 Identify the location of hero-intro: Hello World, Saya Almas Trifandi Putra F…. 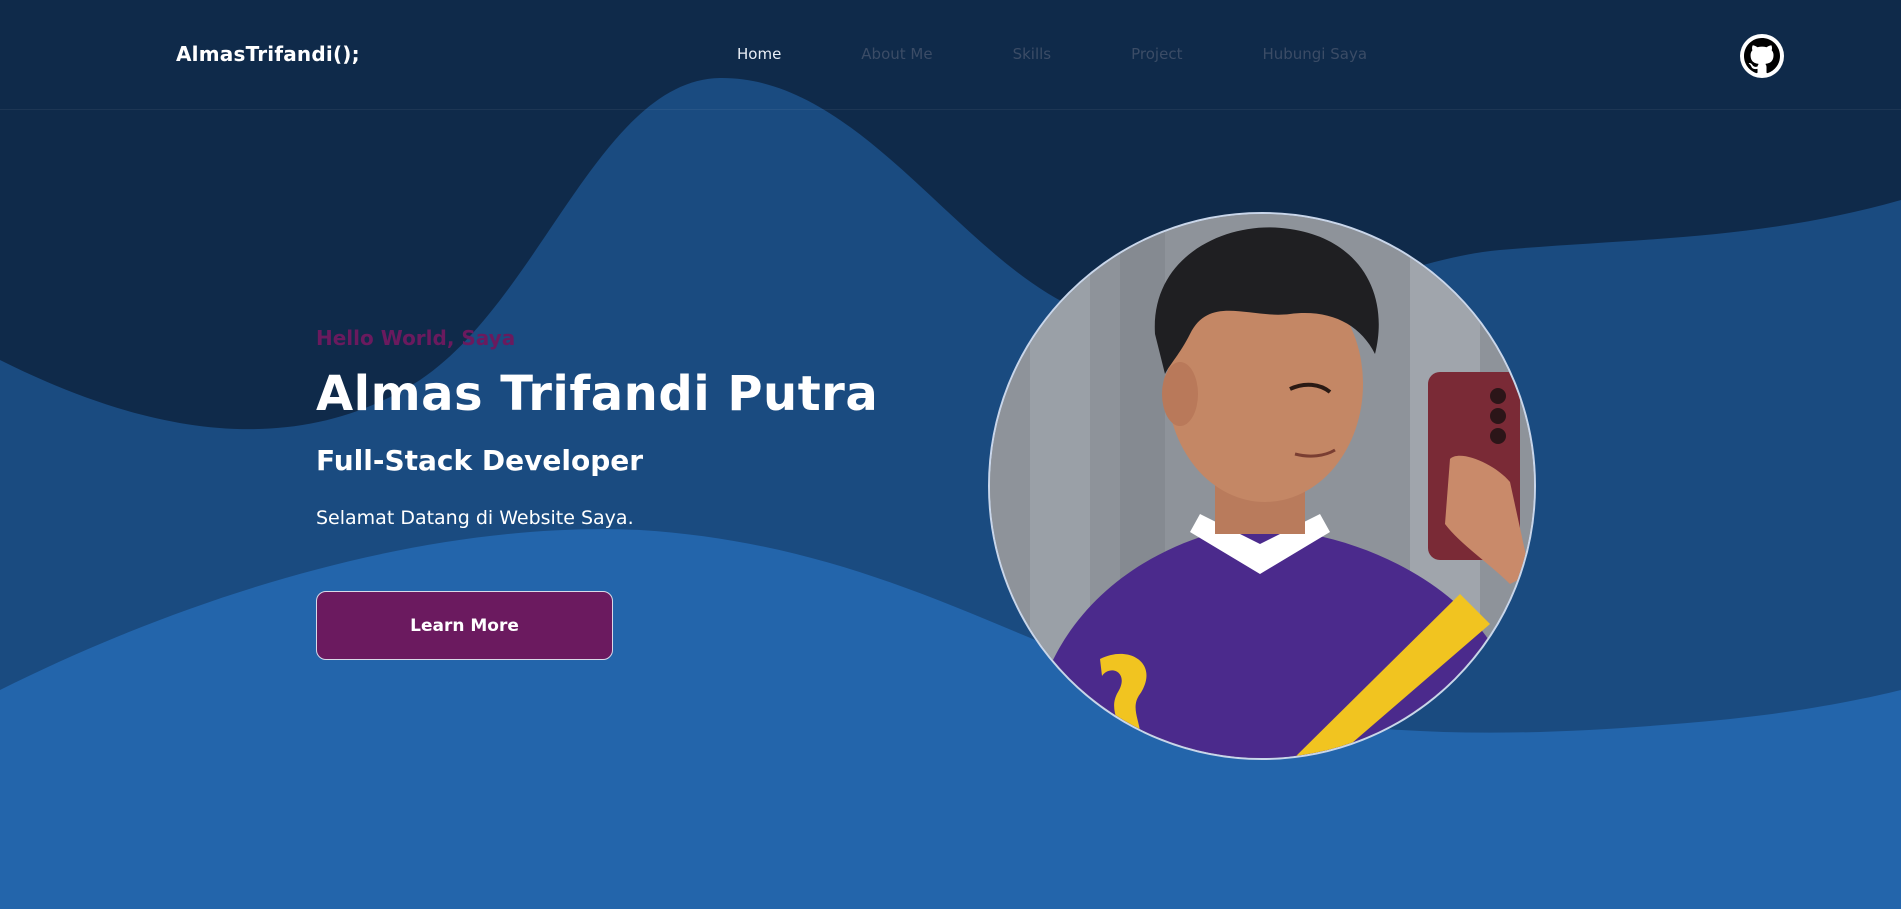
(636, 427).